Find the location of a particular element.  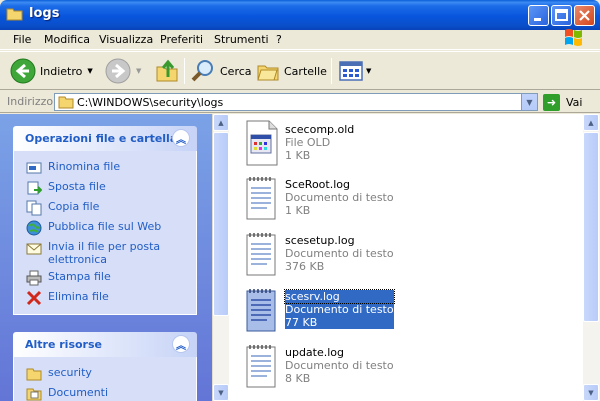

maximize-icon is located at coordinates (561, 15).